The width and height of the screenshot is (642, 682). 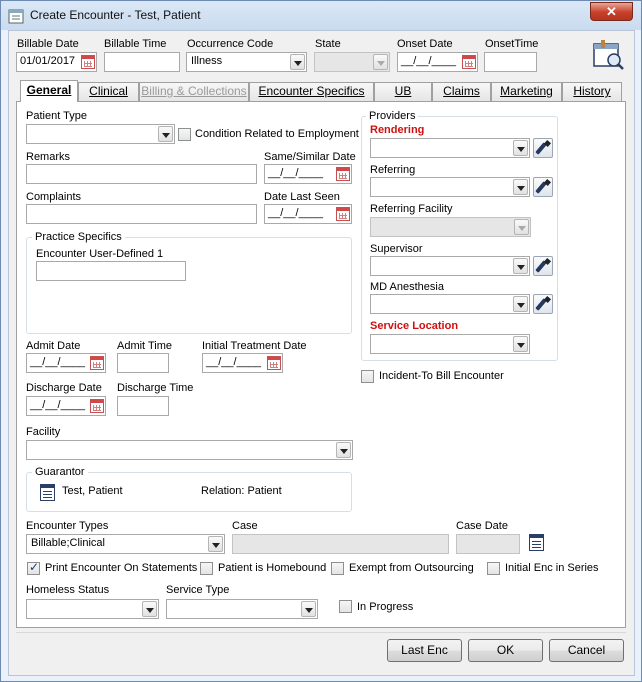 I want to click on initial-enc-series-checkbox, so click(x=493, y=568).